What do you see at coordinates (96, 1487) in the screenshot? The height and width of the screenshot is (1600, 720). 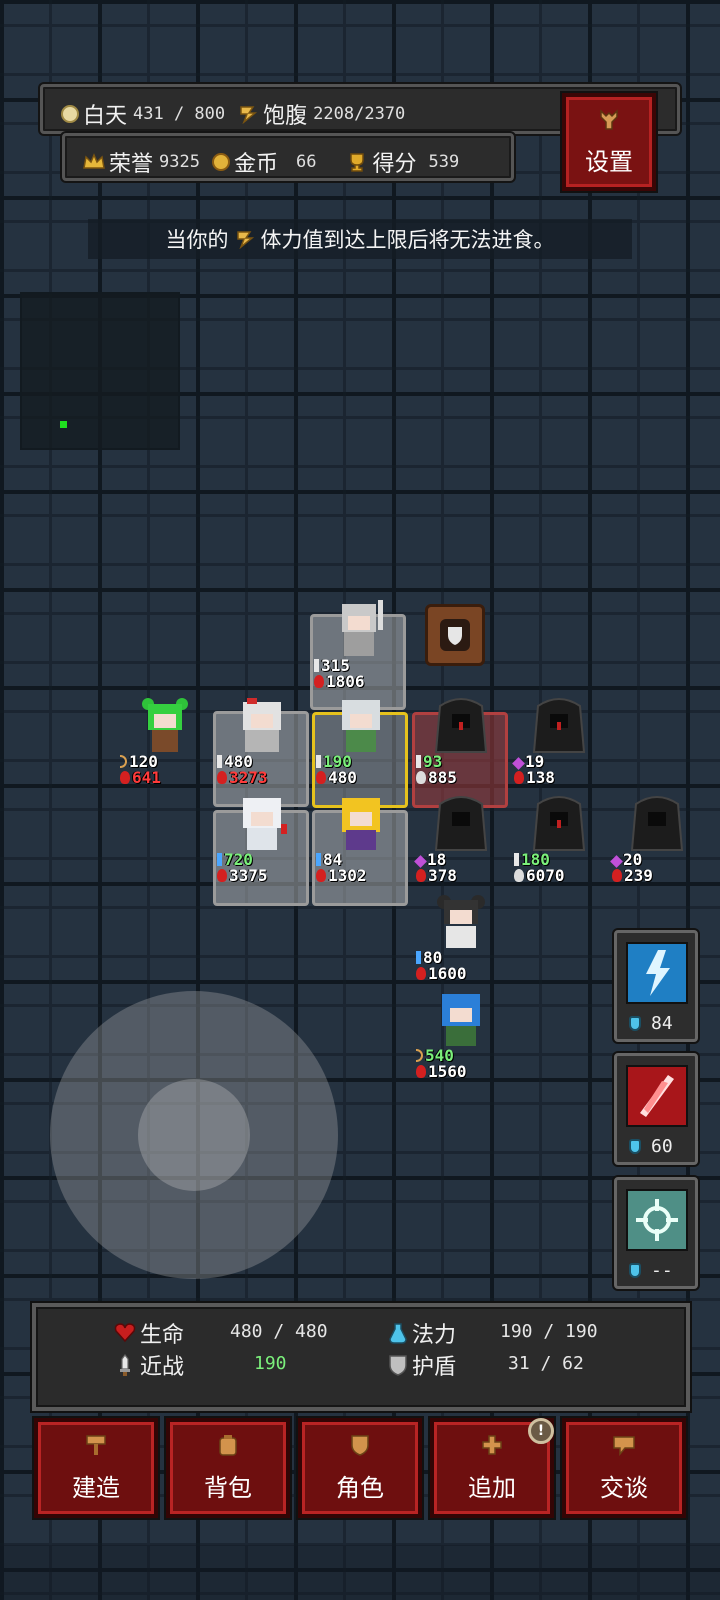 I see `build-label: 建造` at bounding box center [96, 1487].